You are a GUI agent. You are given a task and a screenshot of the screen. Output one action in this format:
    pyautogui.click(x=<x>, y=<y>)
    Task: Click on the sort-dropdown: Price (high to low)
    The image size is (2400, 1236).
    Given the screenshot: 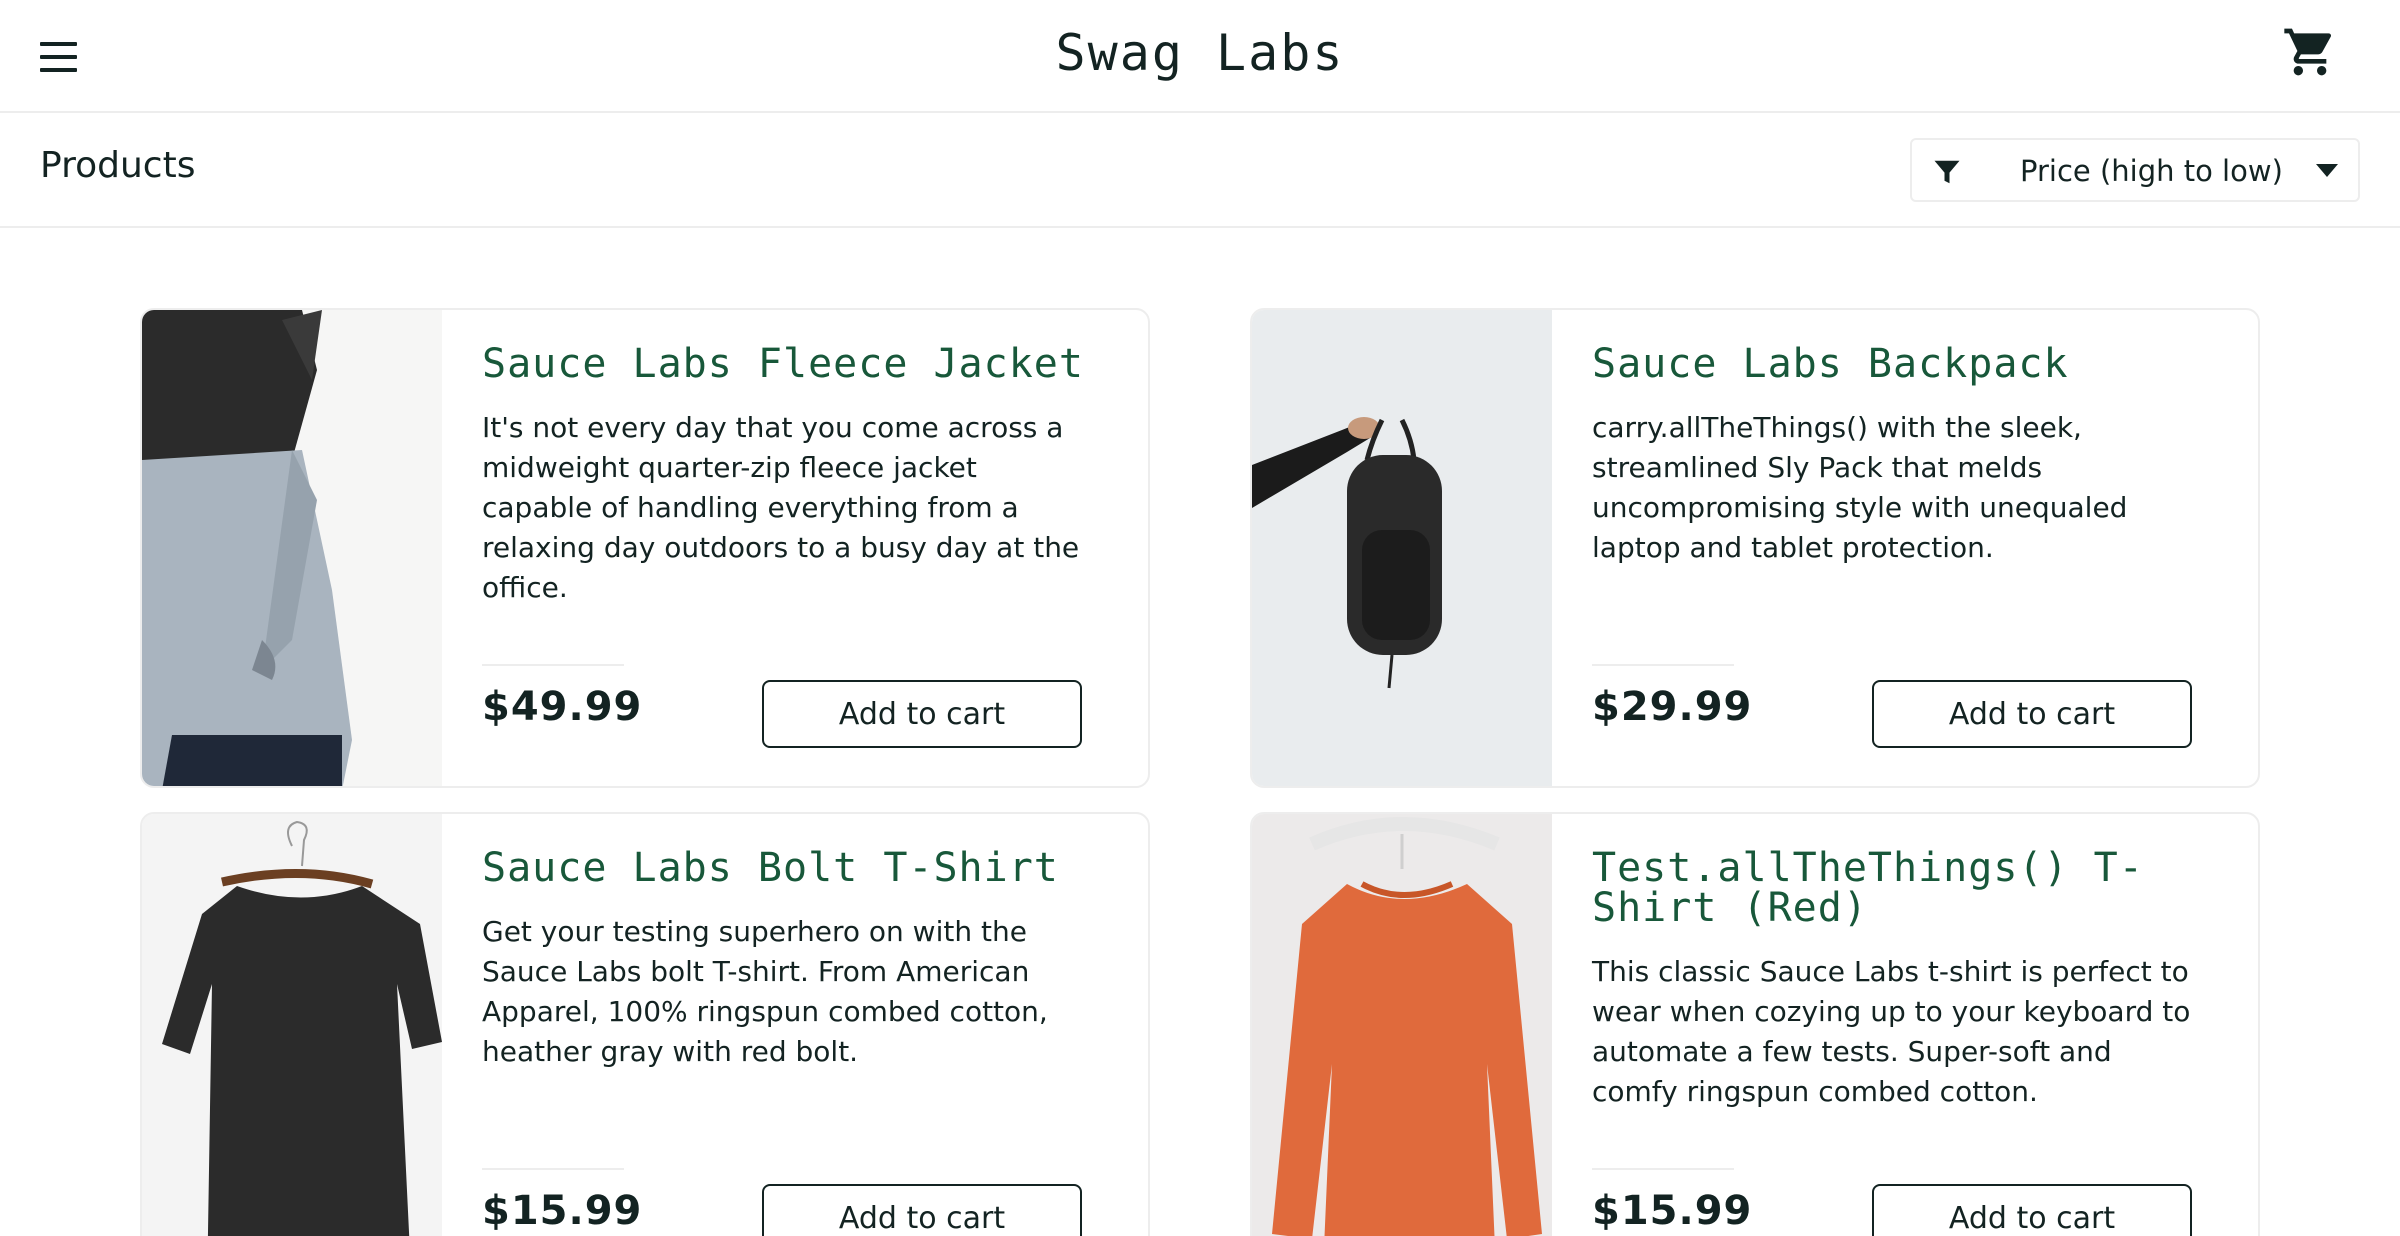 What is the action you would take?
    pyautogui.click(x=2135, y=170)
    